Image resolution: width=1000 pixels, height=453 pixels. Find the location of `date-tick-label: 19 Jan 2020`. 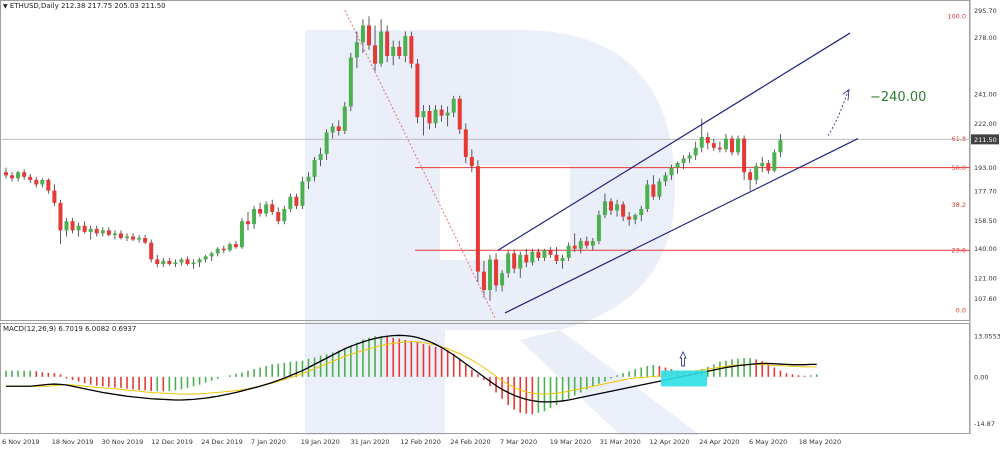

date-tick-label: 19 Jan 2020 is located at coordinates (320, 442).